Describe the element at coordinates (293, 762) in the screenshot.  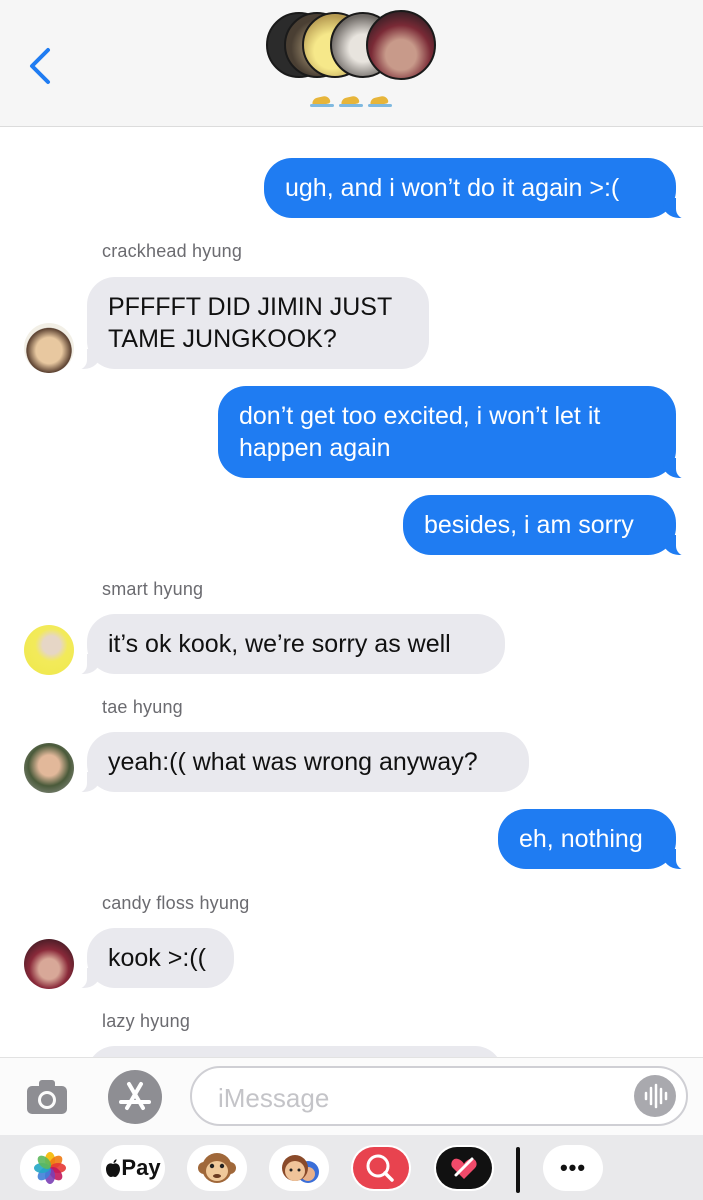
I see `message-text: yeah:(( what was wrong anyway?` at that location.